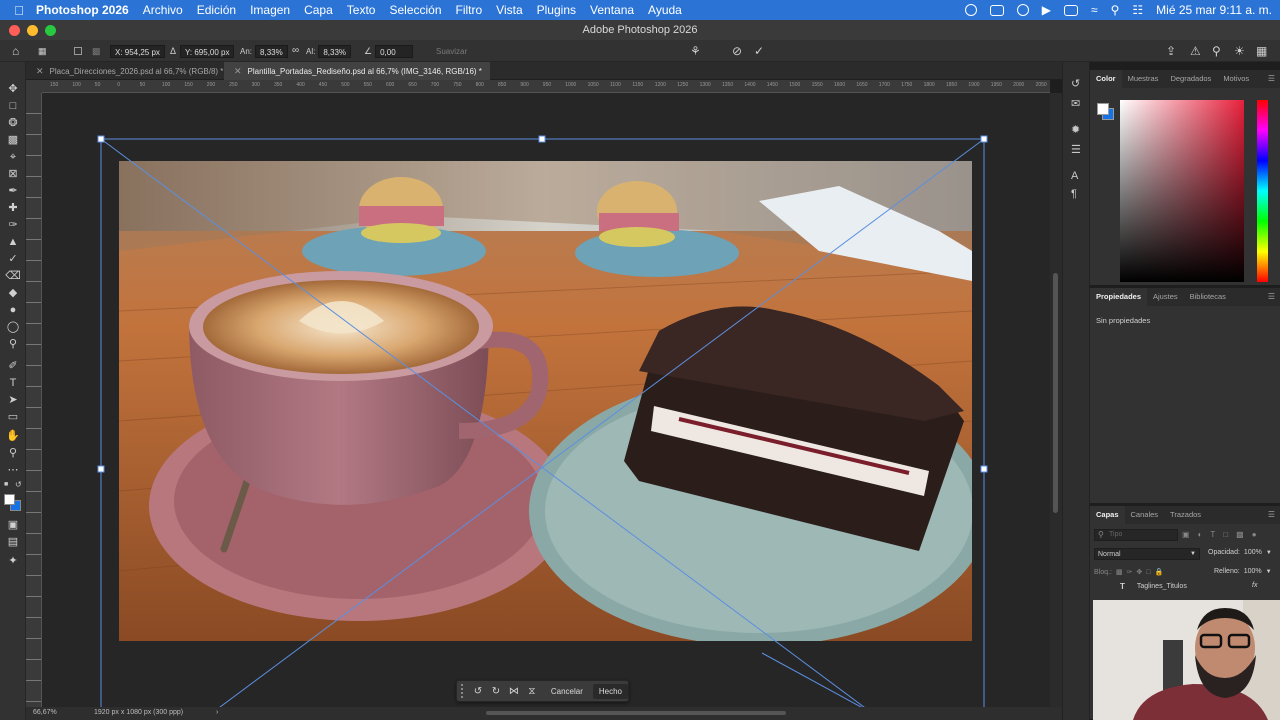 The image size is (1280, 720). What do you see at coordinates (13, 157) in the screenshot?
I see `crop-tool-icon: ⌖` at bounding box center [13, 157].